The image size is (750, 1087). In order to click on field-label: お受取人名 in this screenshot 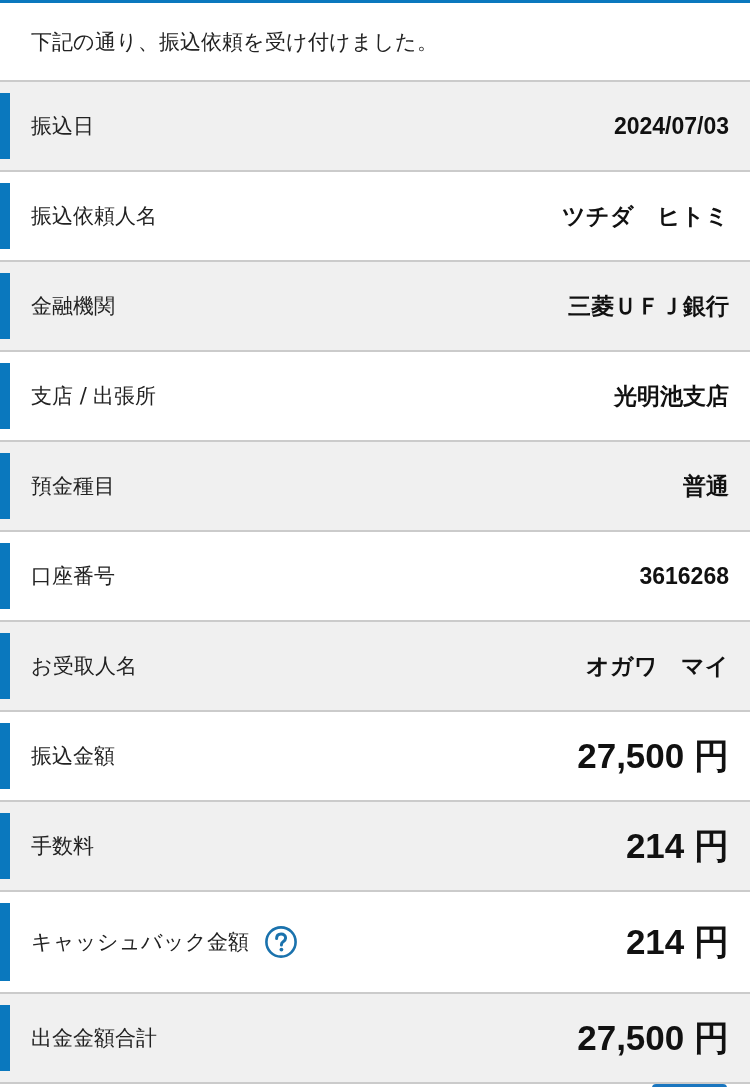, I will do `click(84, 666)`.